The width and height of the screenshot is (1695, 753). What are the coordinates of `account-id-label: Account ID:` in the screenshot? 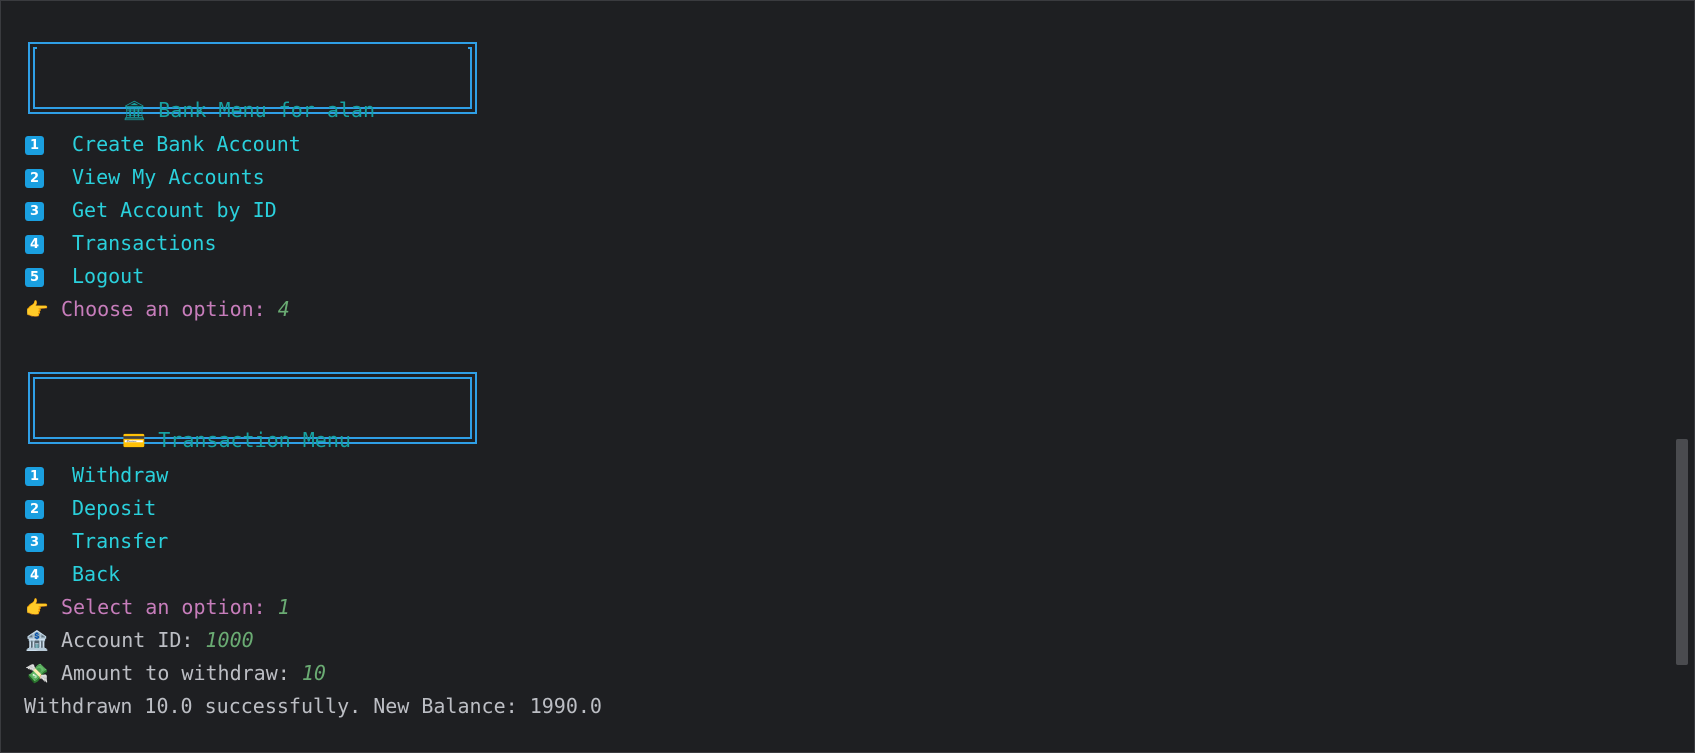 It's located at (133, 640).